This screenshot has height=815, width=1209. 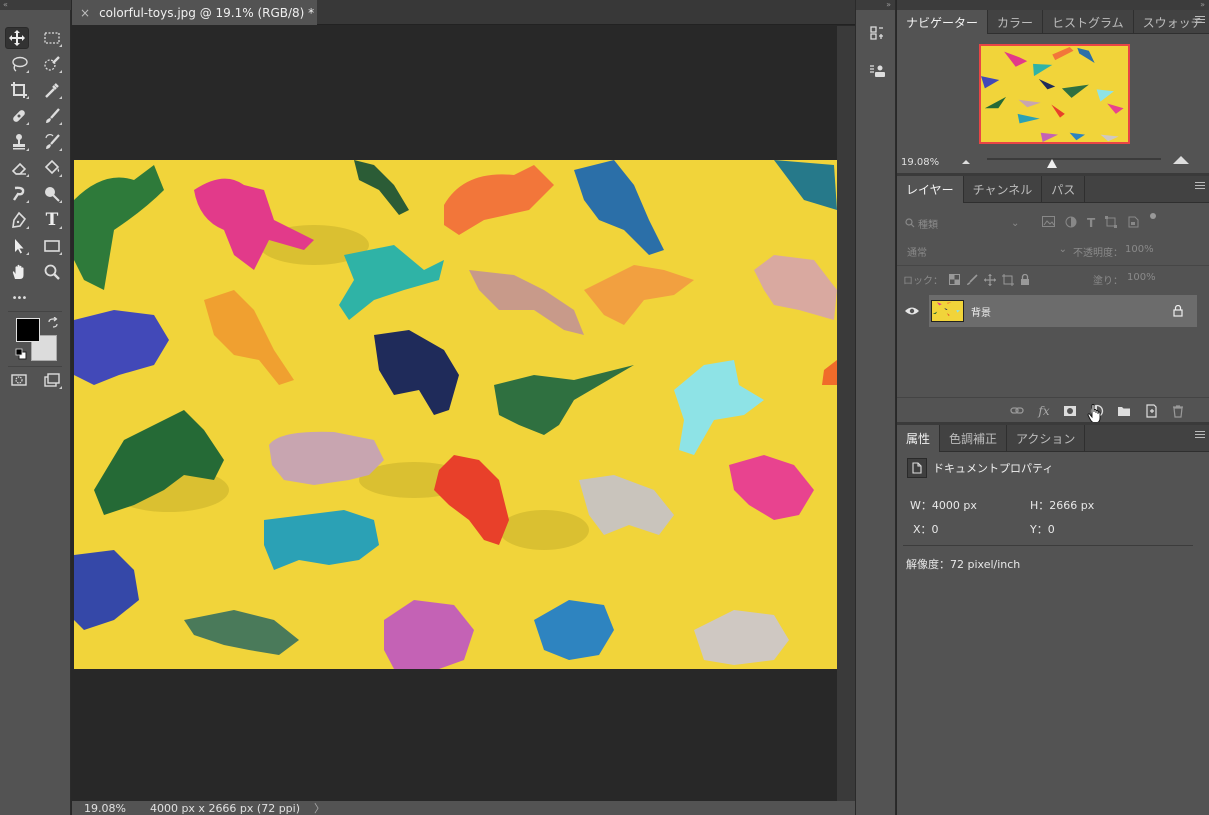 I want to click on default-colors-icon, so click(x=21, y=354).